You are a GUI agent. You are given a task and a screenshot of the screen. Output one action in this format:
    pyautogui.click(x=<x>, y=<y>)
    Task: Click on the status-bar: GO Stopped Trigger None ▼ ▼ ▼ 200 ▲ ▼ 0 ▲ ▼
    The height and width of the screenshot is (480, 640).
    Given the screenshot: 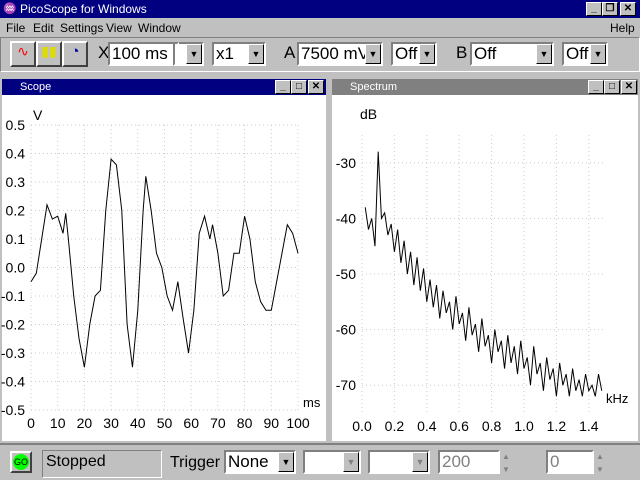 What is the action you would take?
    pyautogui.click(x=320, y=461)
    